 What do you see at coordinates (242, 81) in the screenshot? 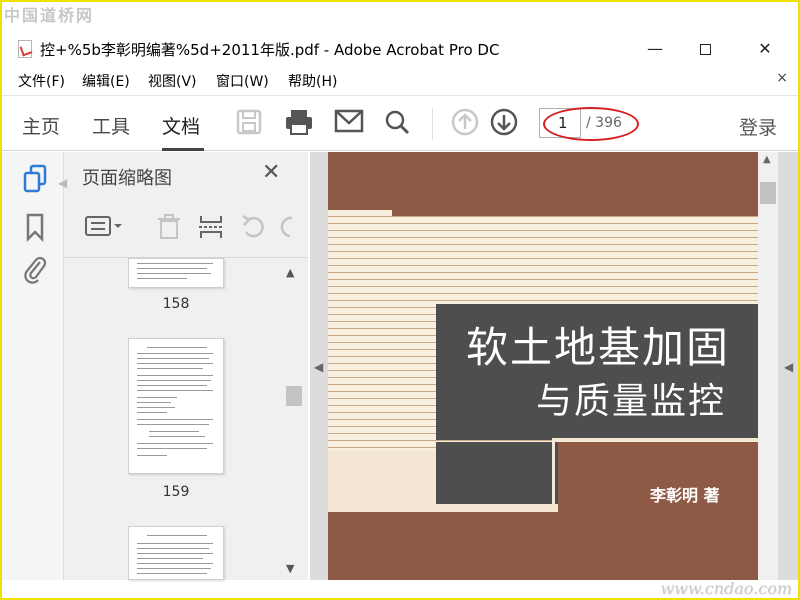
I see `menu-window: 窗口(W)` at bounding box center [242, 81].